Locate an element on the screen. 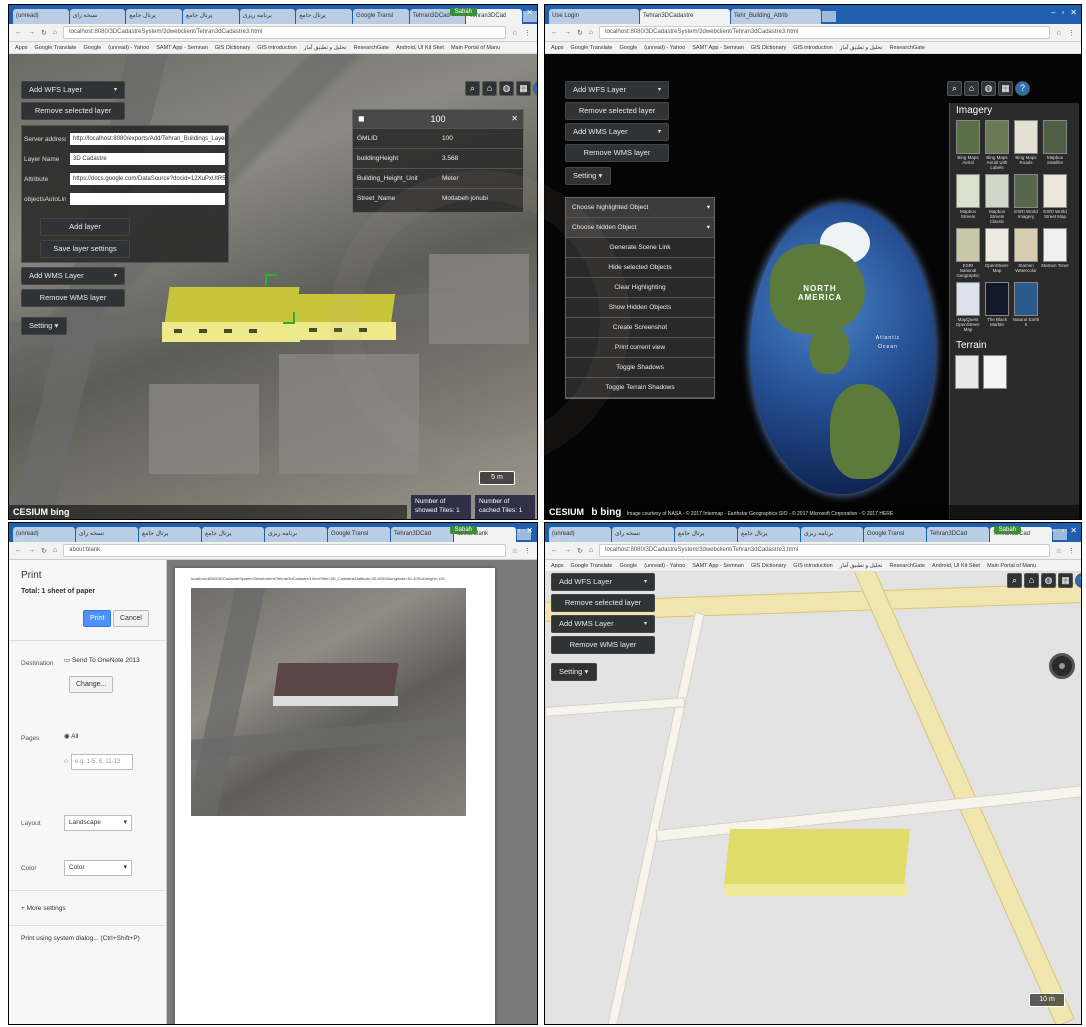 The width and height of the screenshot is (1086, 1027). bookmark: SAMT App - Semnan is located at coordinates (718, 566).